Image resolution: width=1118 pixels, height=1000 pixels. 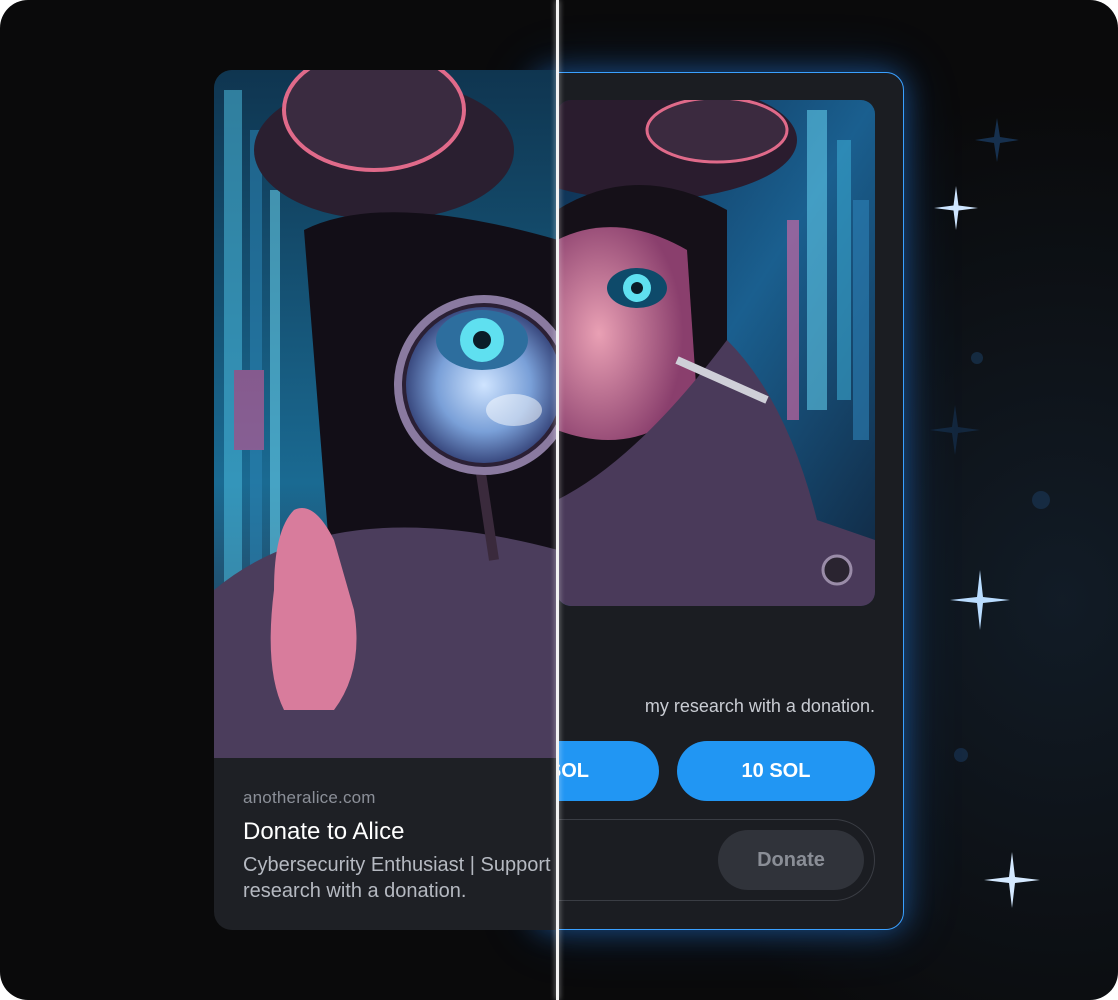 I want to click on amount-option-10-sol: 10 SOL, so click(x=776, y=771).